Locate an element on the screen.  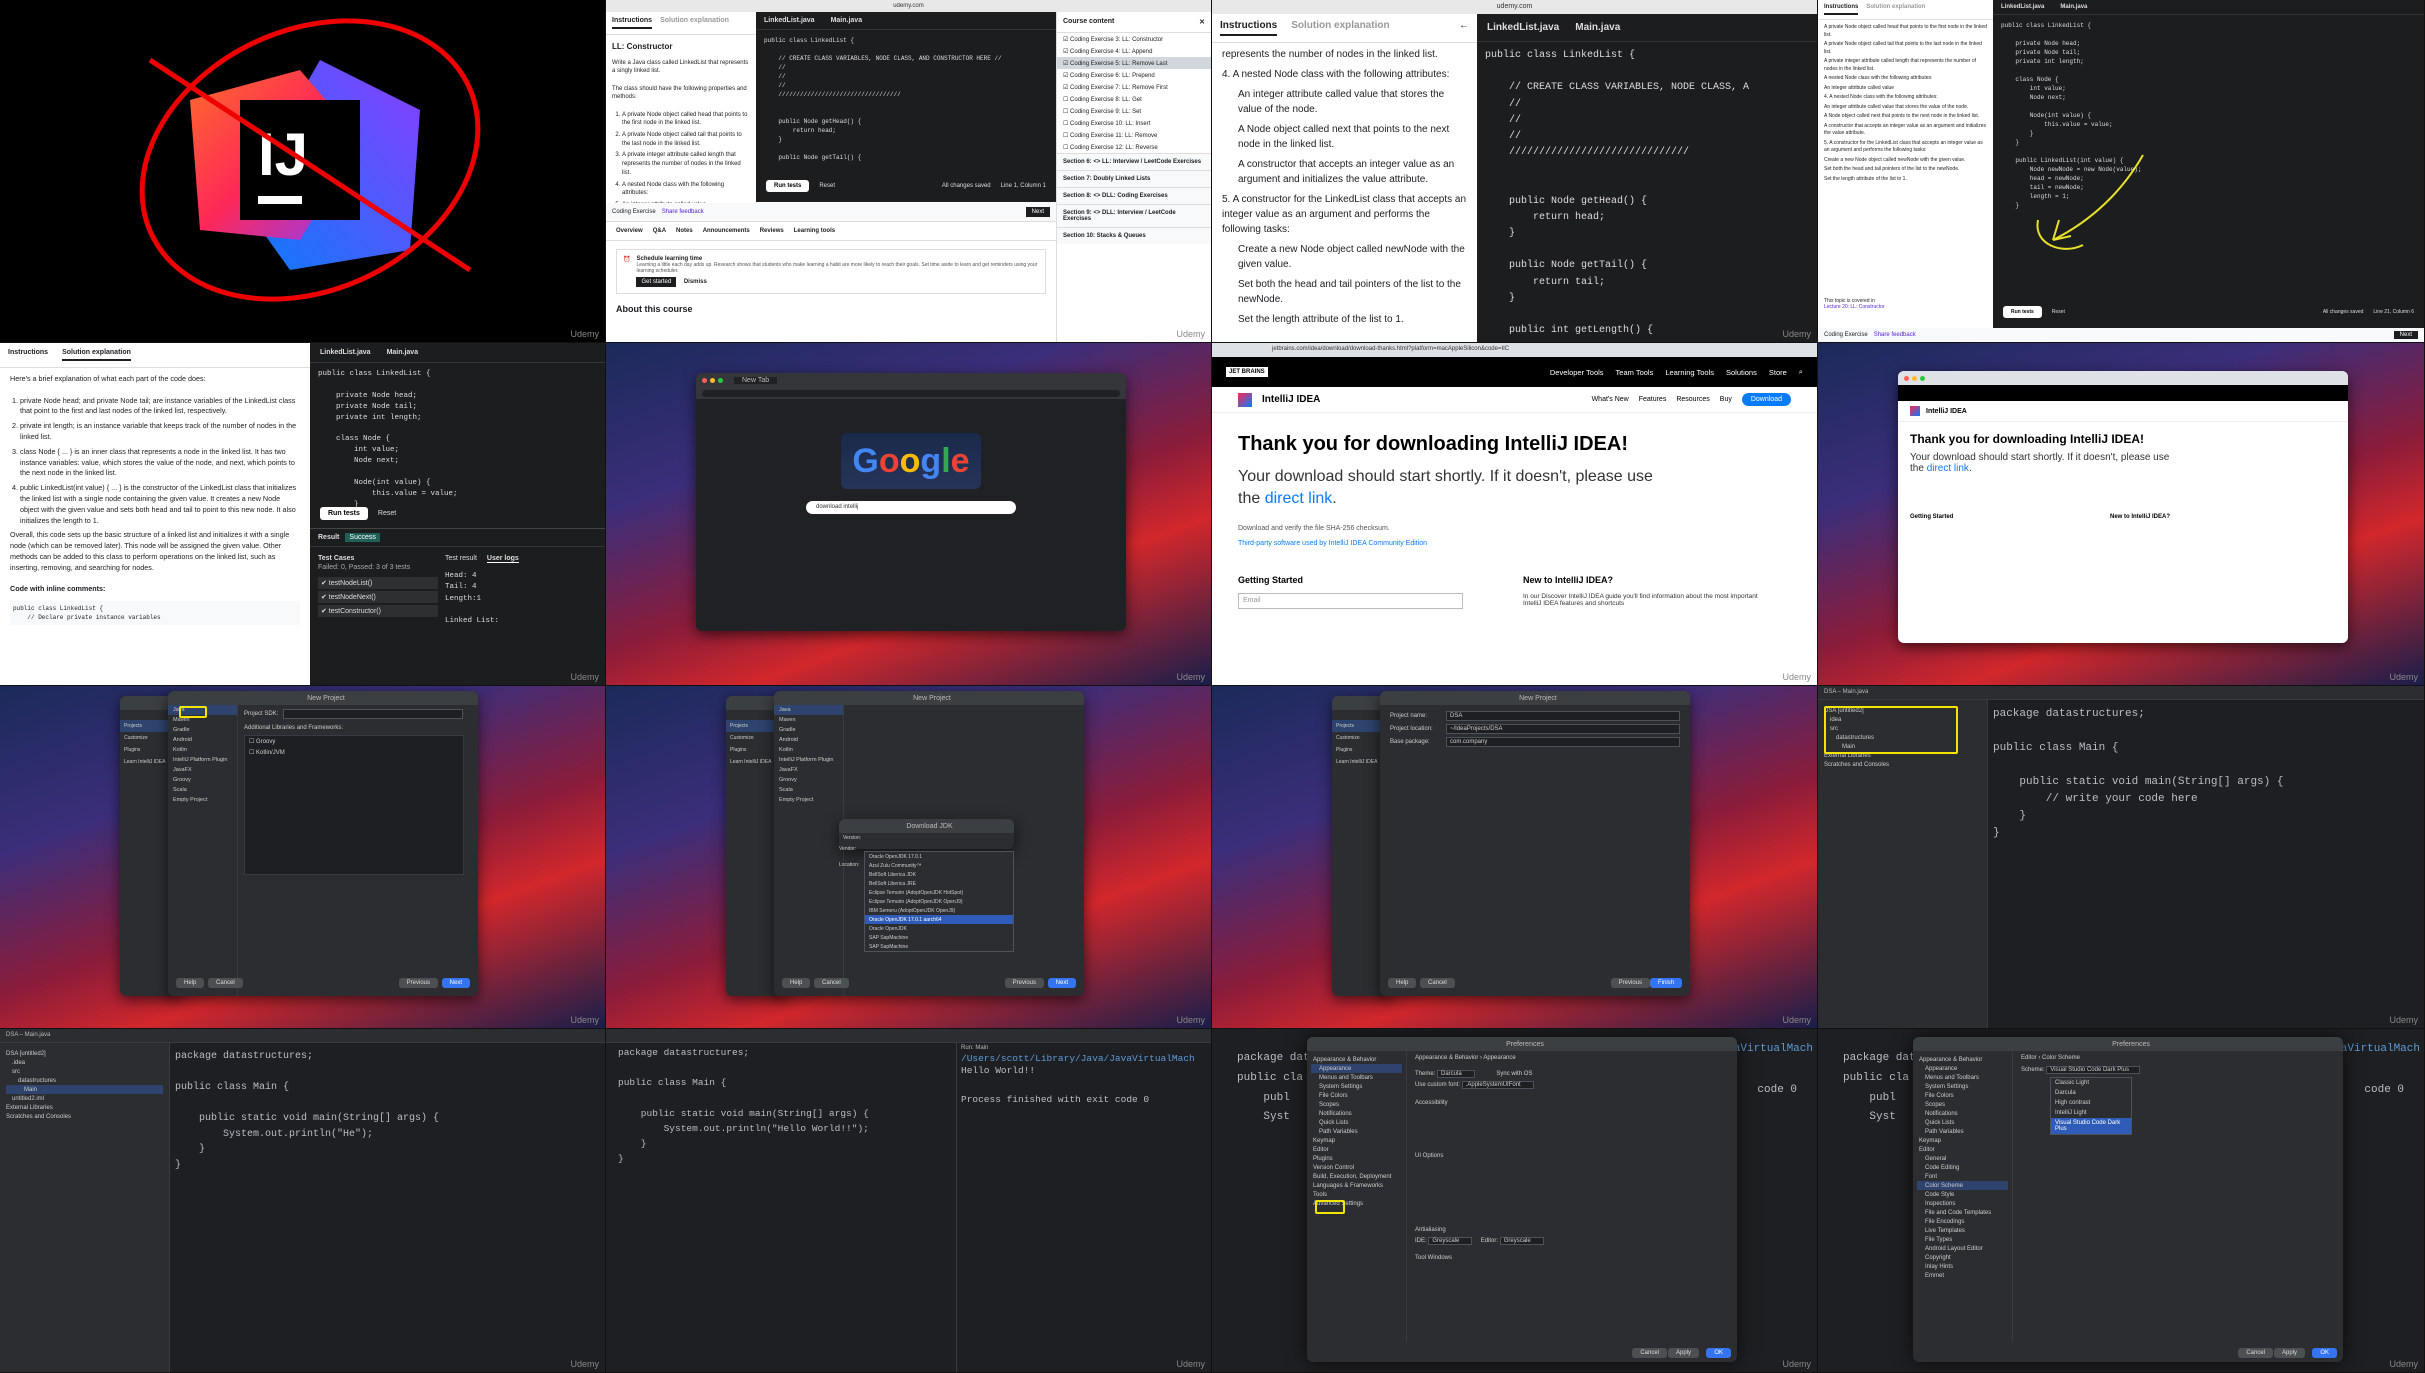
vendor-option: Oracle OpenJDK 17.0.1 is located at coordinates (939, 856).